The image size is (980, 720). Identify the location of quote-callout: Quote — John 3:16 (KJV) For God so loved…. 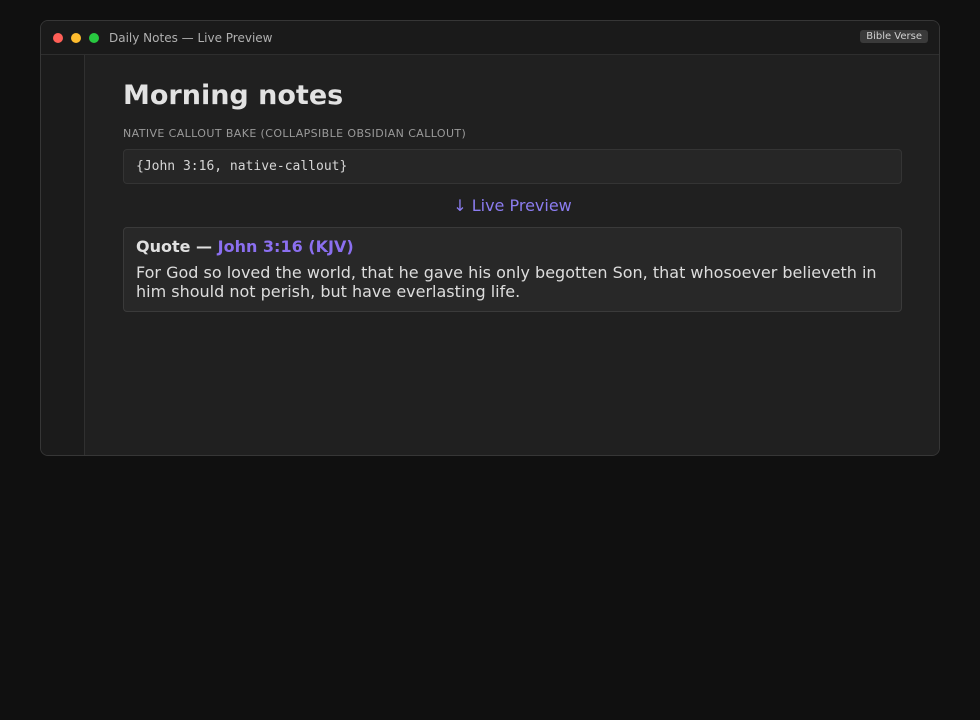
(512, 269).